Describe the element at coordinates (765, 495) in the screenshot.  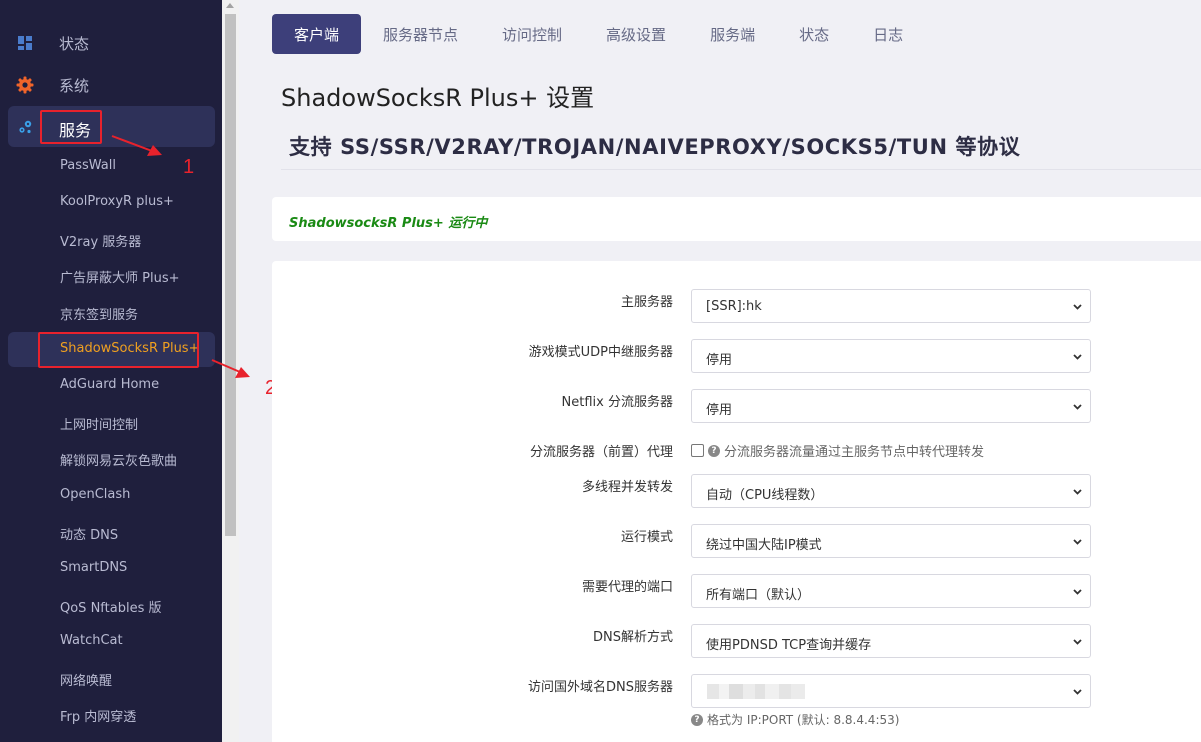
I see `select-value: 自动（CPU线程数）` at that location.